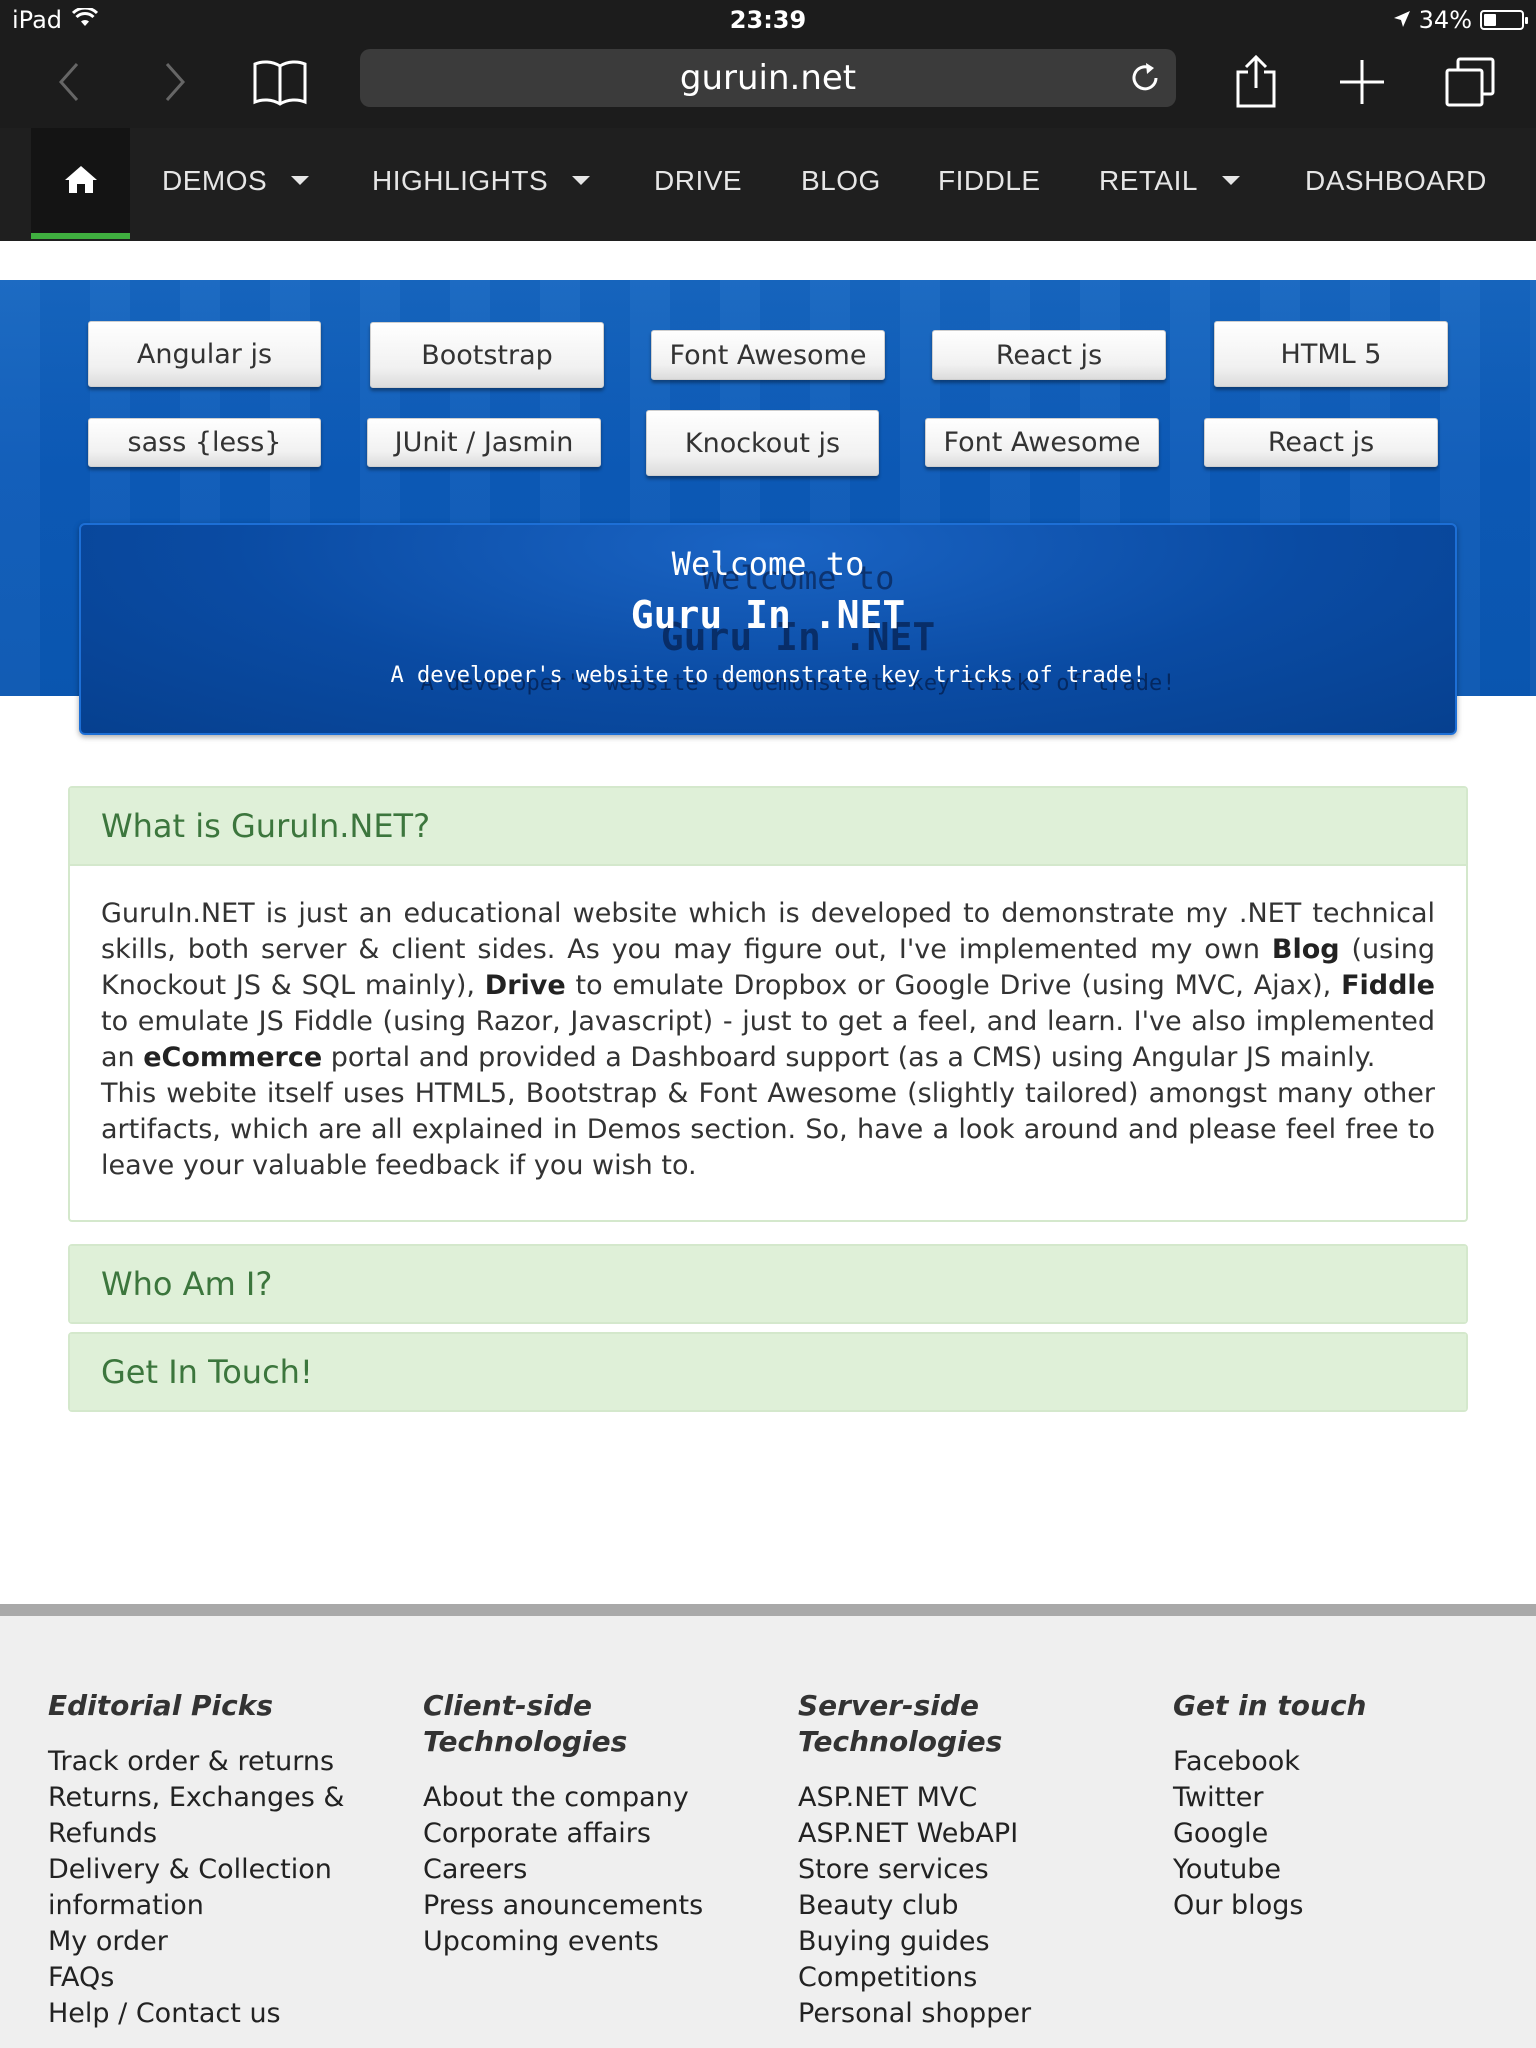 Image resolution: width=1536 pixels, height=2048 pixels. Describe the element at coordinates (963, 1834) in the screenshot. I see `footer-link: ASP.NET WebAPI` at that location.